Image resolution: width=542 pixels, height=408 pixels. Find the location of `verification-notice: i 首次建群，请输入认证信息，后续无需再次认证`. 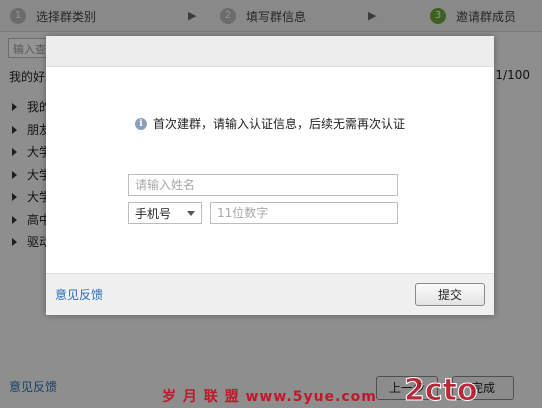

verification-notice: i 首次建群，请输入认证信息，后续无需再次认证 is located at coordinates (270, 123).